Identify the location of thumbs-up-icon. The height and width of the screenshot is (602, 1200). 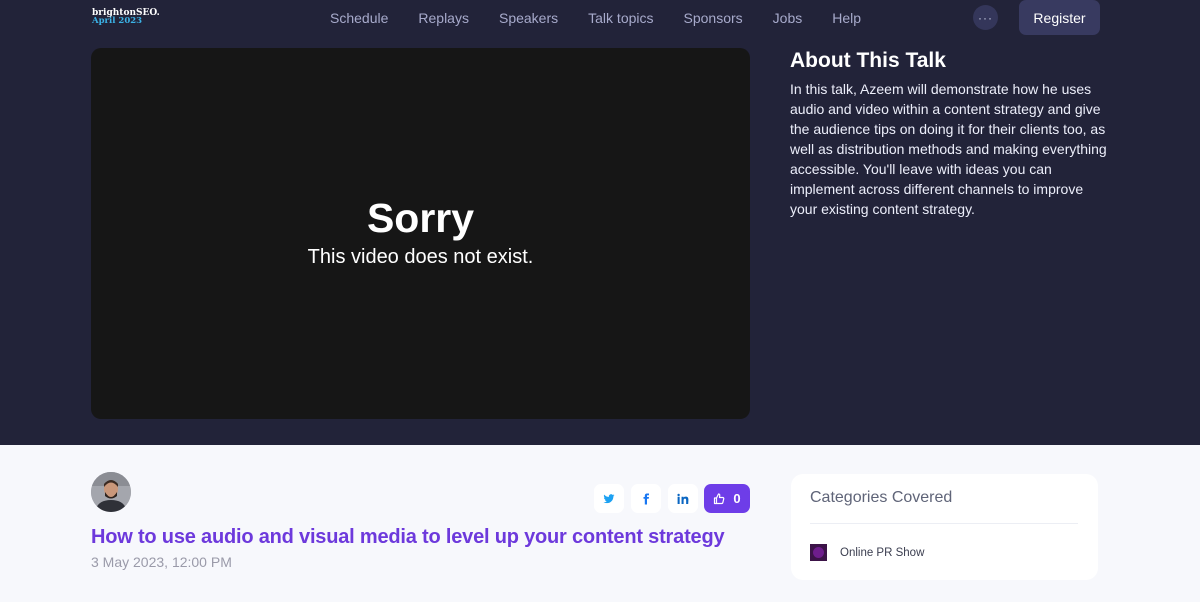
(719, 498).